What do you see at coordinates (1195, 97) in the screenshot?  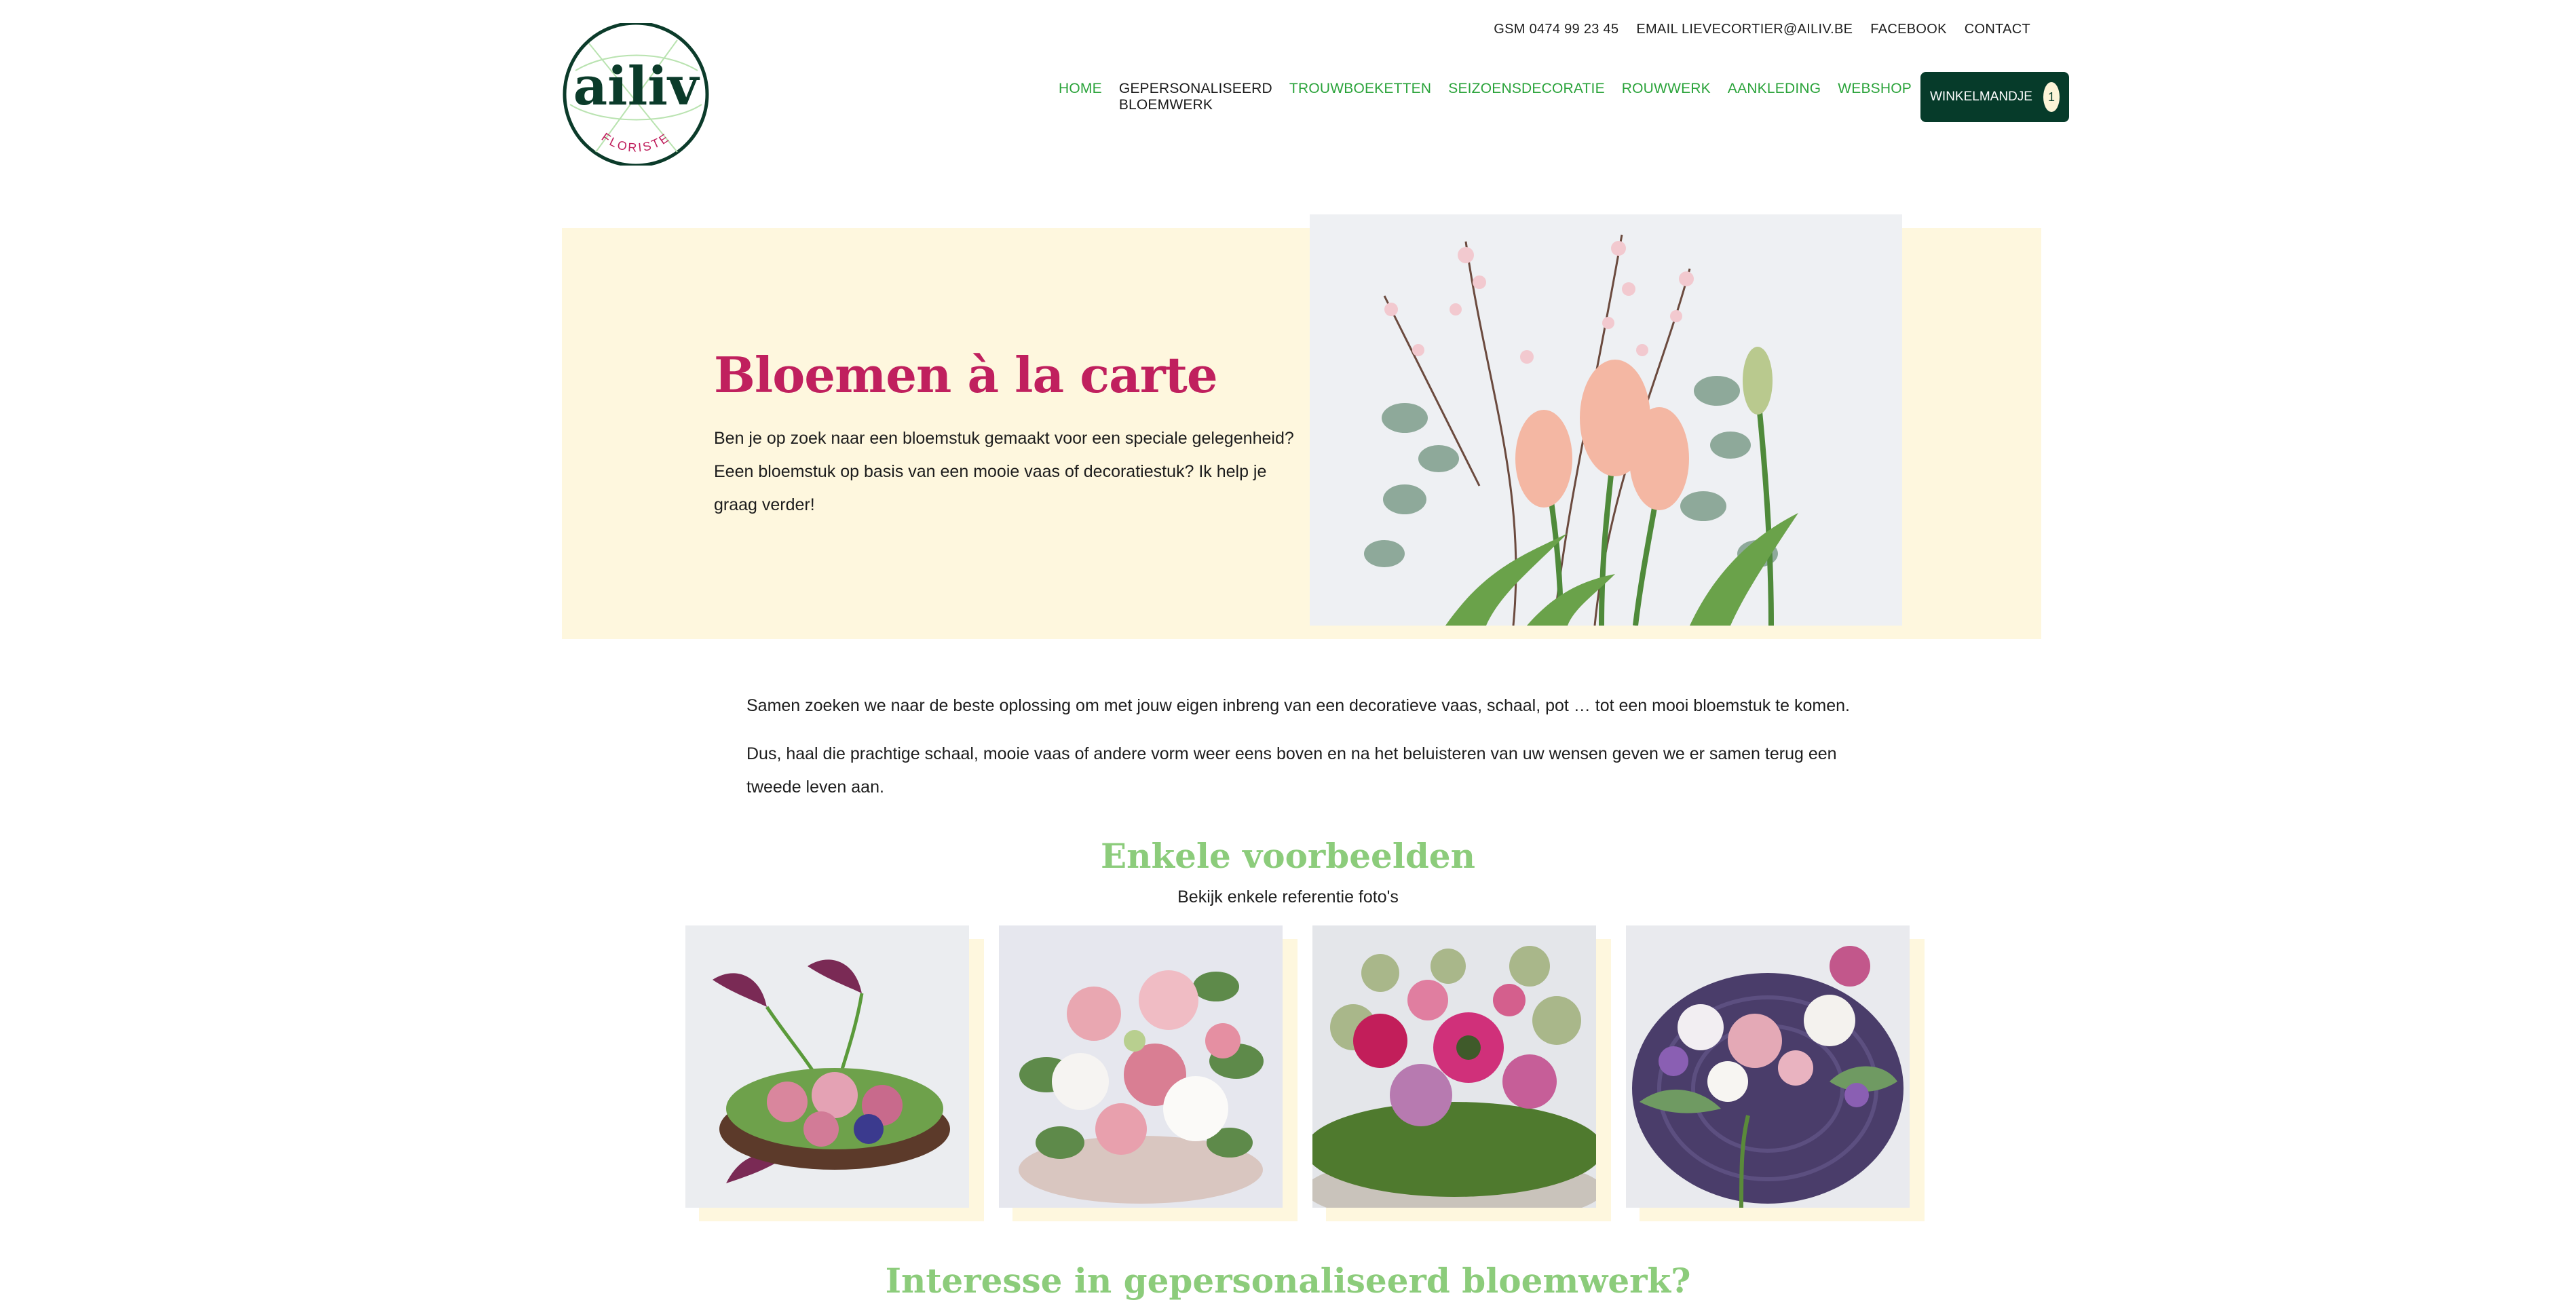 I see `nav-item-gepersonaliseerd-bloemwerk: GEPERSONALISEERD BLOEMWERK` at bounding box center [1195, 97].